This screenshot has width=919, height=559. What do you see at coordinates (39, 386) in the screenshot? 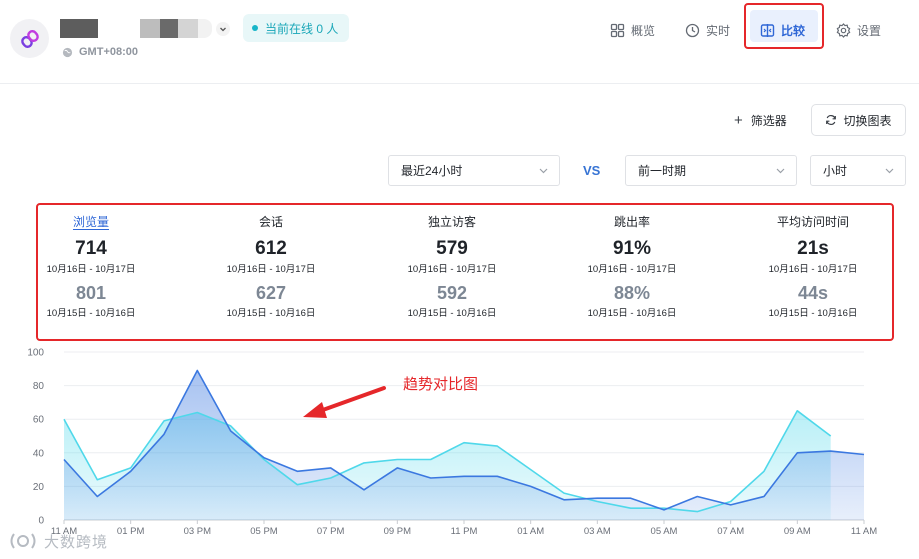
I see `y-tick-label: 80` at bounding box center [39, 386].